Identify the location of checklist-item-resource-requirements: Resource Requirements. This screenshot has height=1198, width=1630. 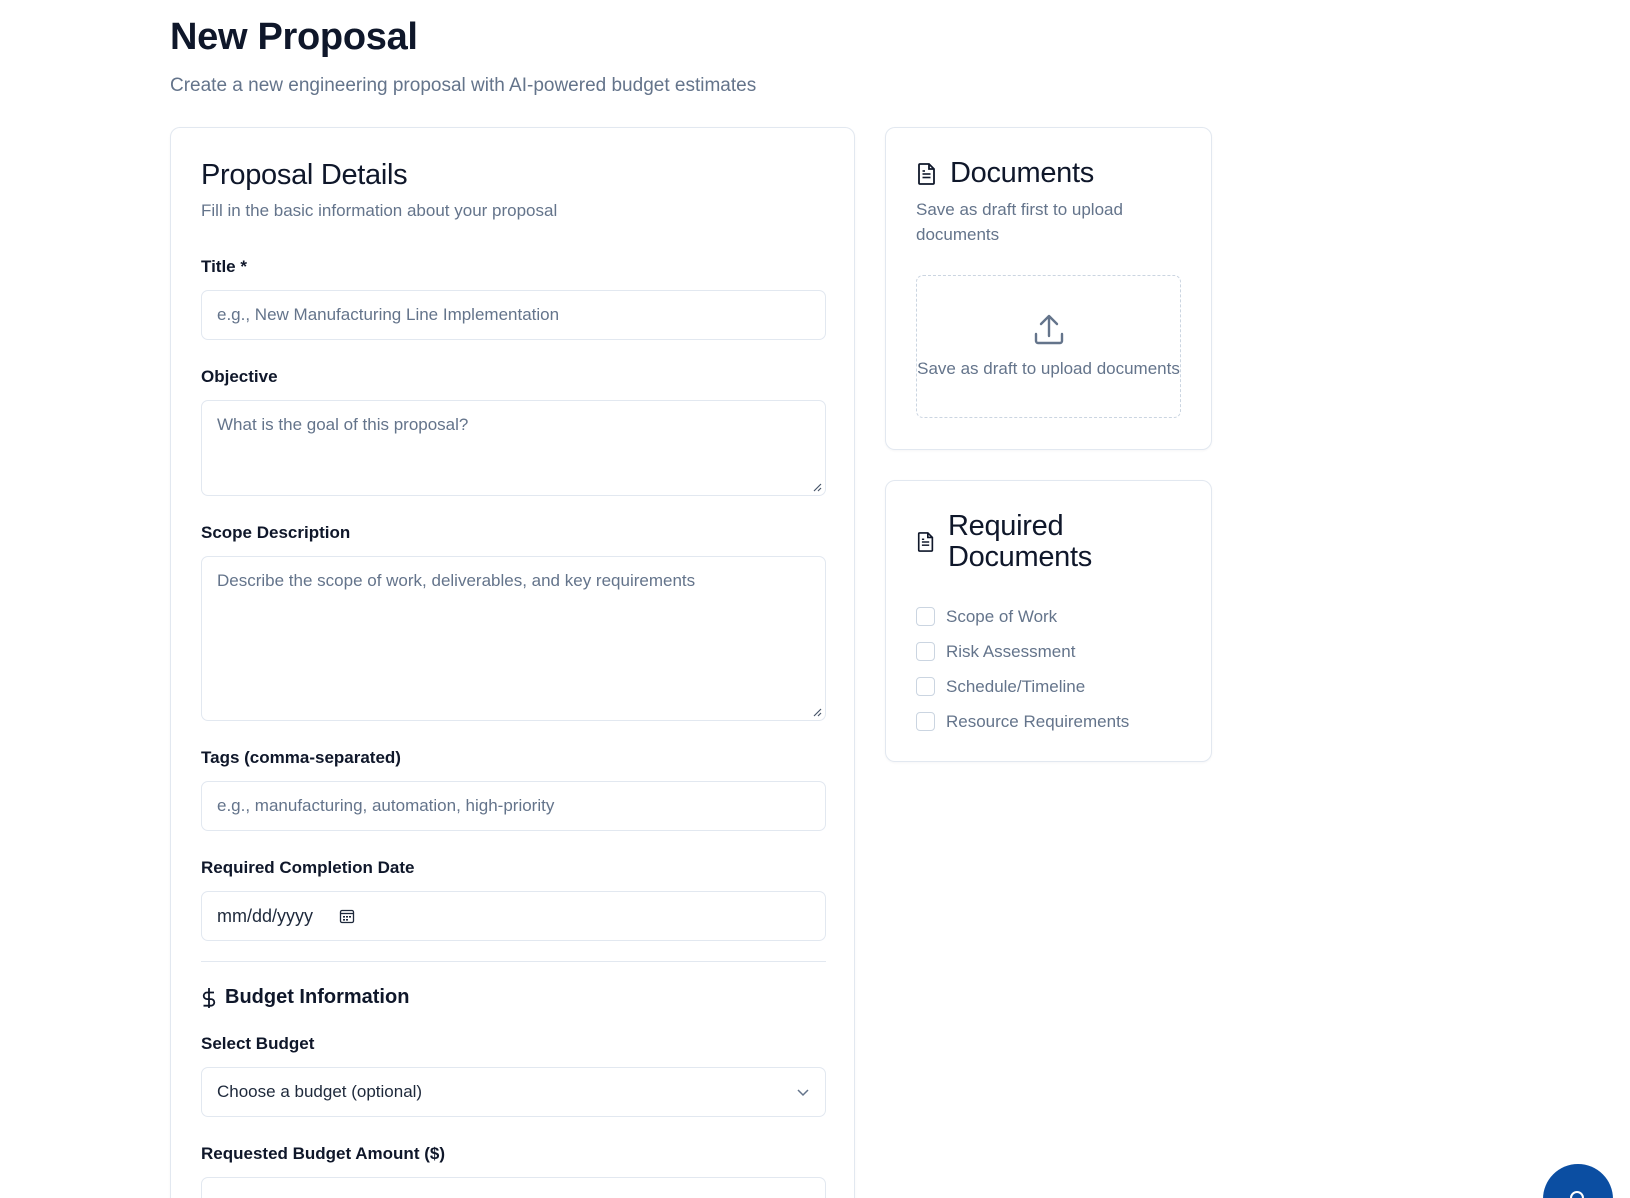
(1048, 721).